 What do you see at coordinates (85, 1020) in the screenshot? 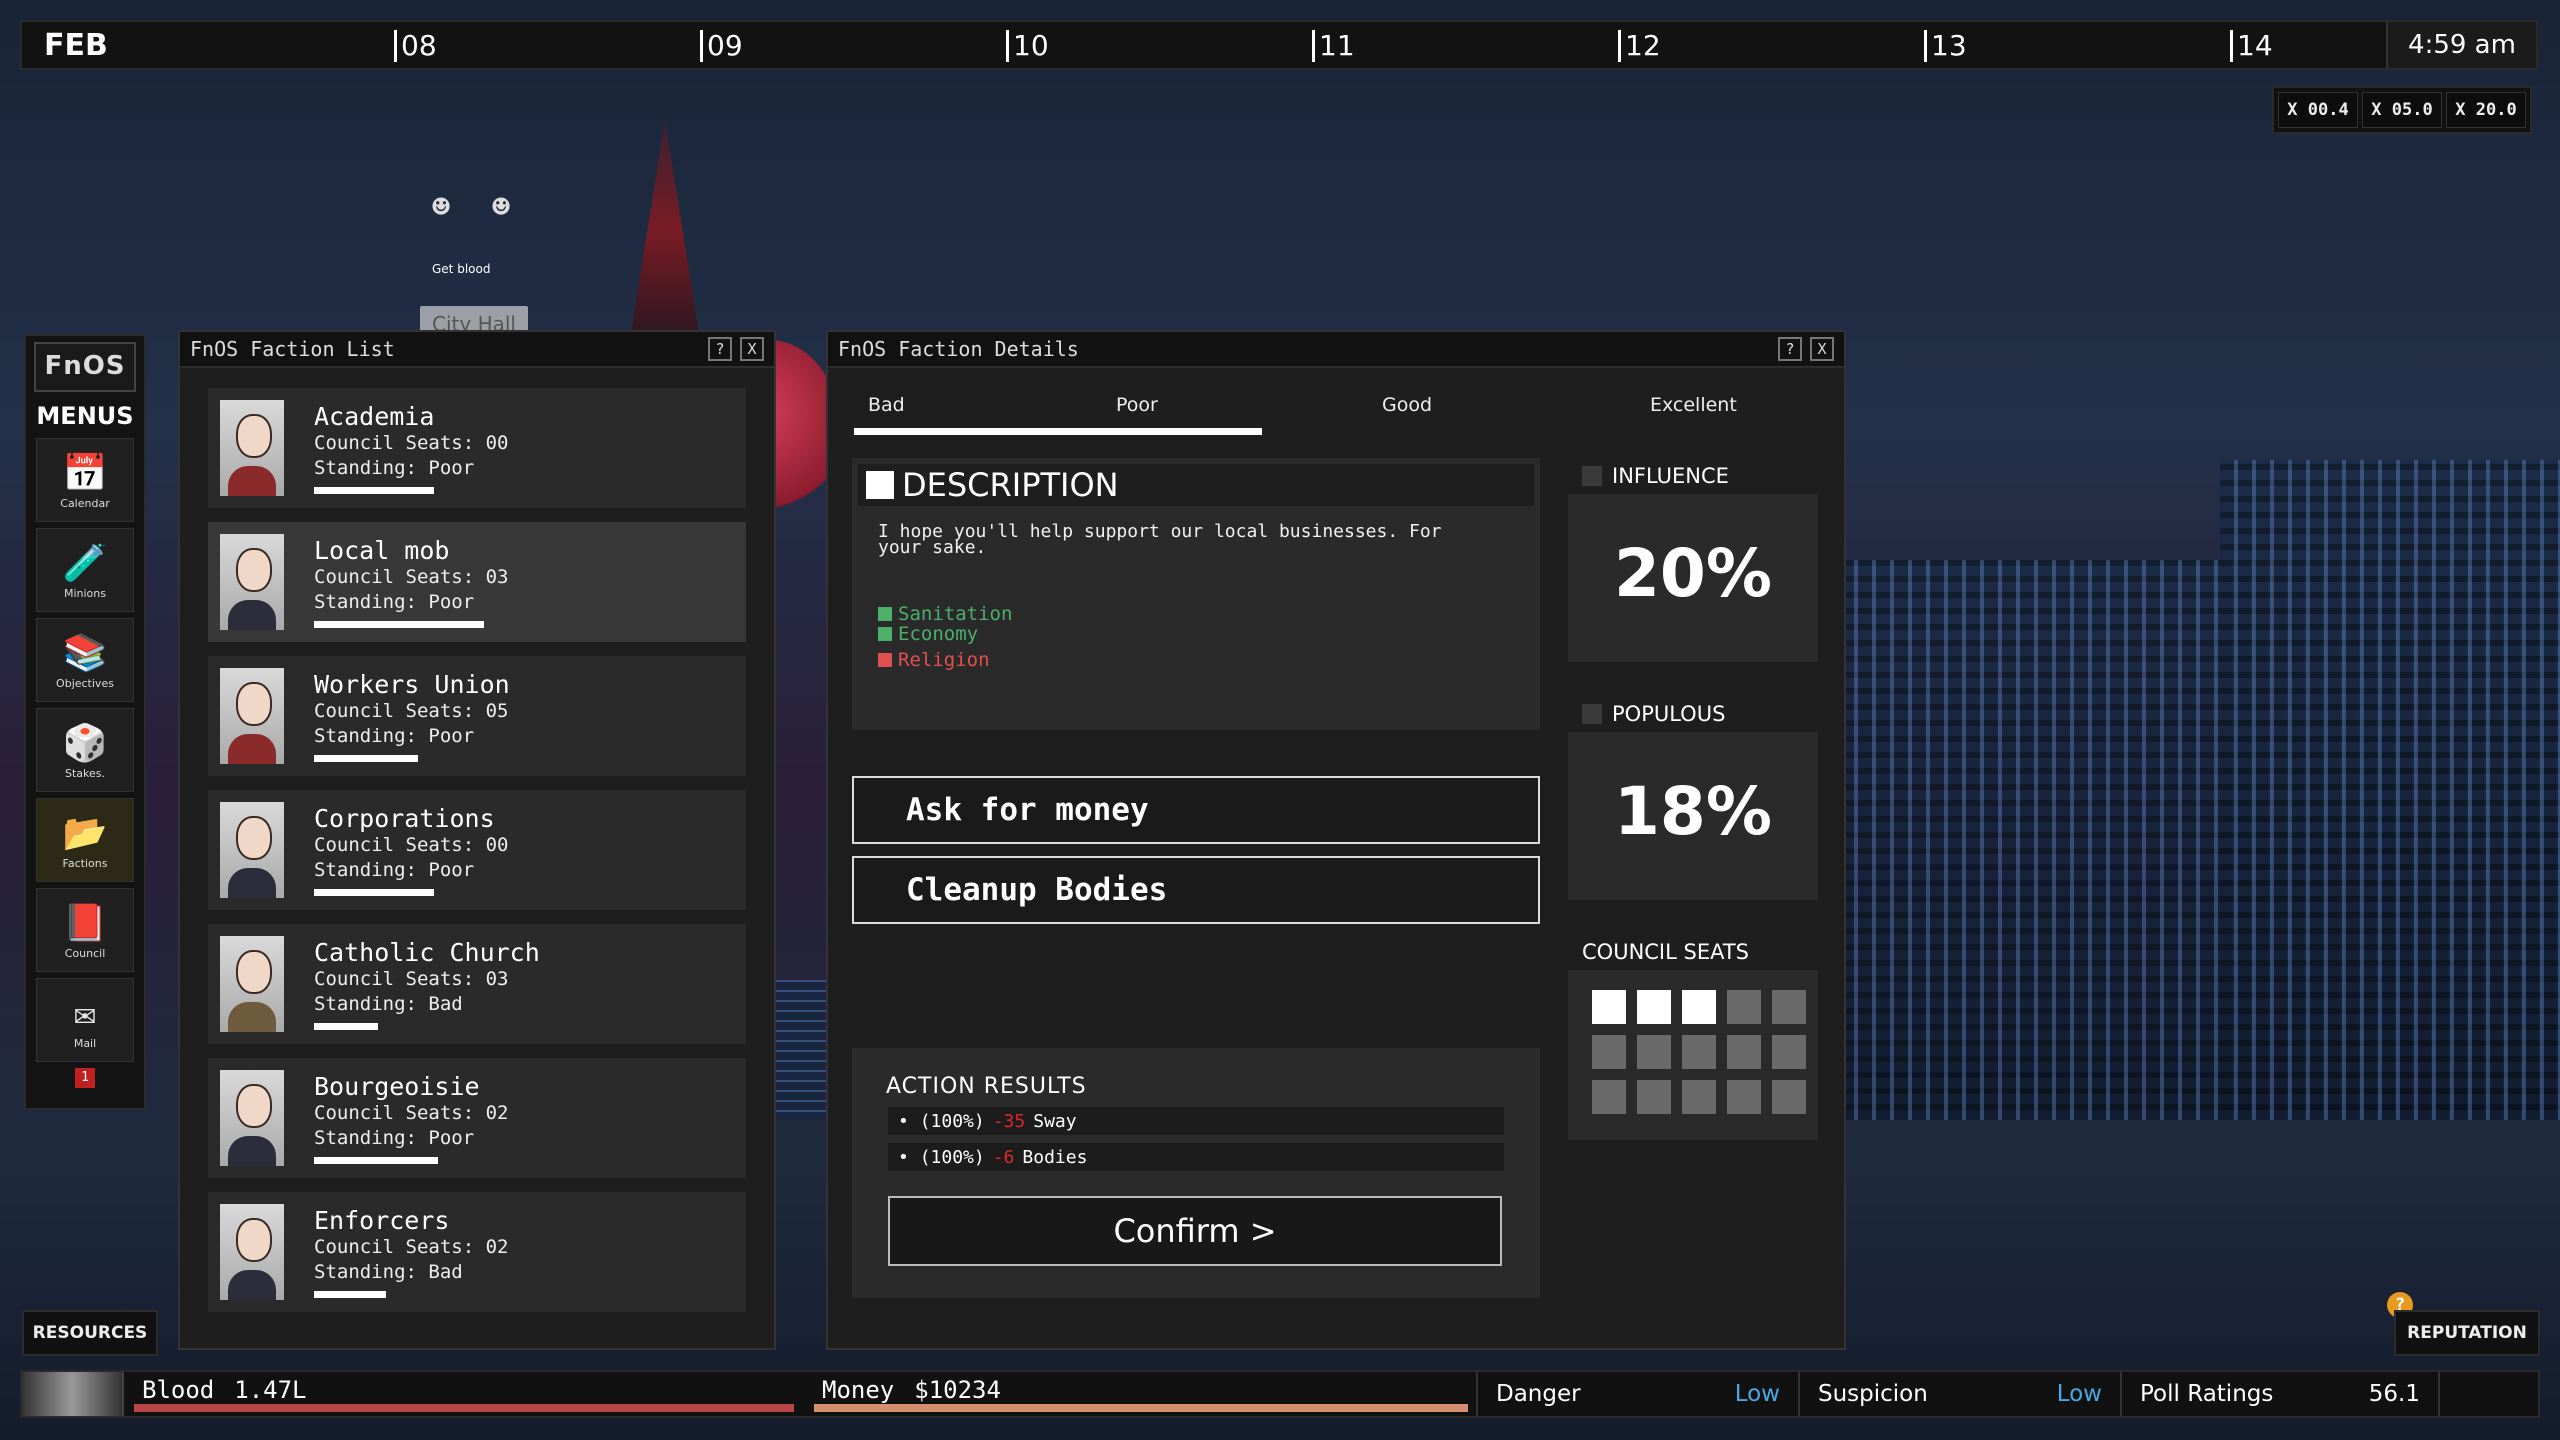
I see `menu-item-mail: ✉ Mail` at bounding box center [85, 1020].